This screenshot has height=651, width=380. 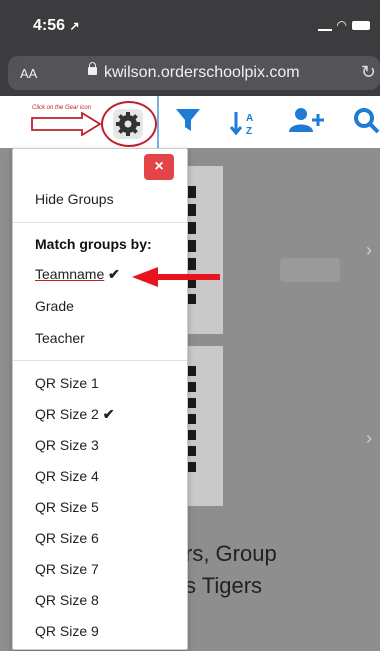 What do you see at coordinates (67, 600) in the screenshot?
I see `qr-size-option: QR Size 8` at bounding box center [67, 600].